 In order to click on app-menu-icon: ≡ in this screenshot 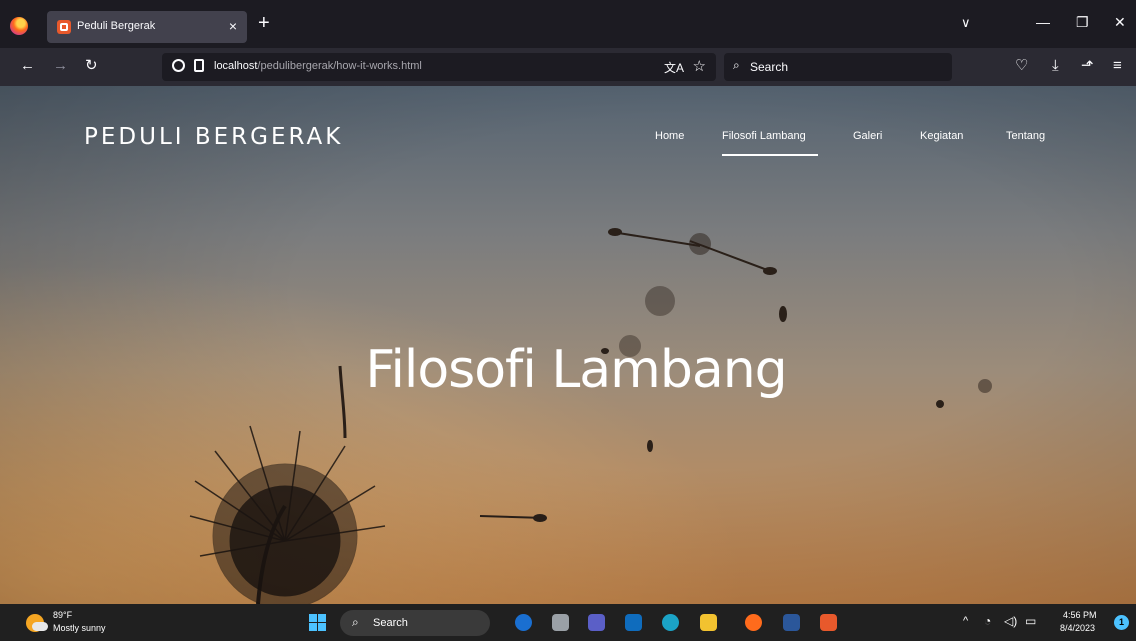, I will do `click(1117, 66)`.